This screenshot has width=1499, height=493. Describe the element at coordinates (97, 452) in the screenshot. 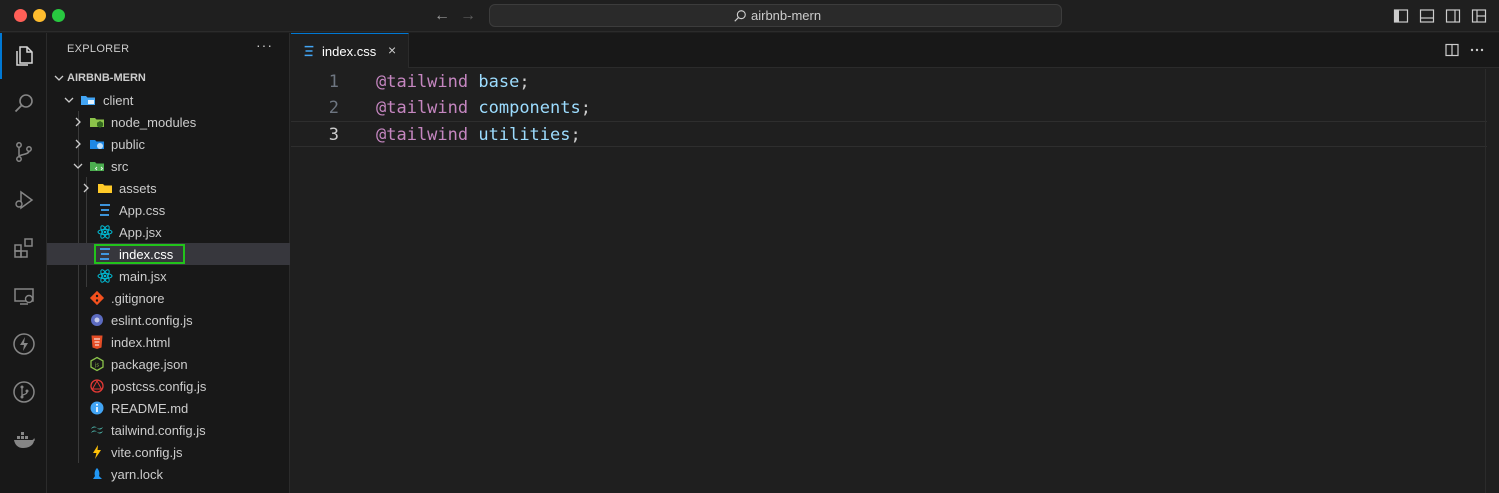

I see `vite-file-icon` at that location.